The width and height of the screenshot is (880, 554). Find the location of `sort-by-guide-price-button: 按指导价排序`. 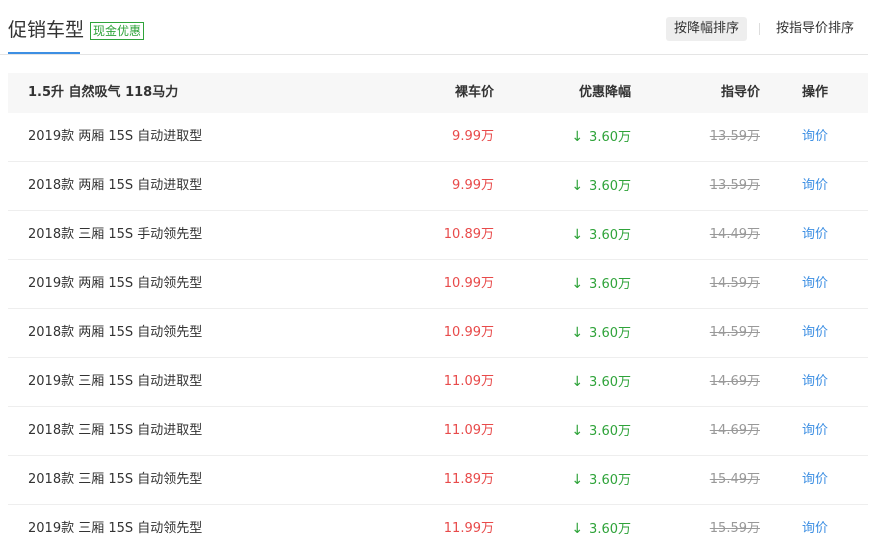

sort-by-guide-price-button: 按指导价排序 is located at coordinates (815, 29).